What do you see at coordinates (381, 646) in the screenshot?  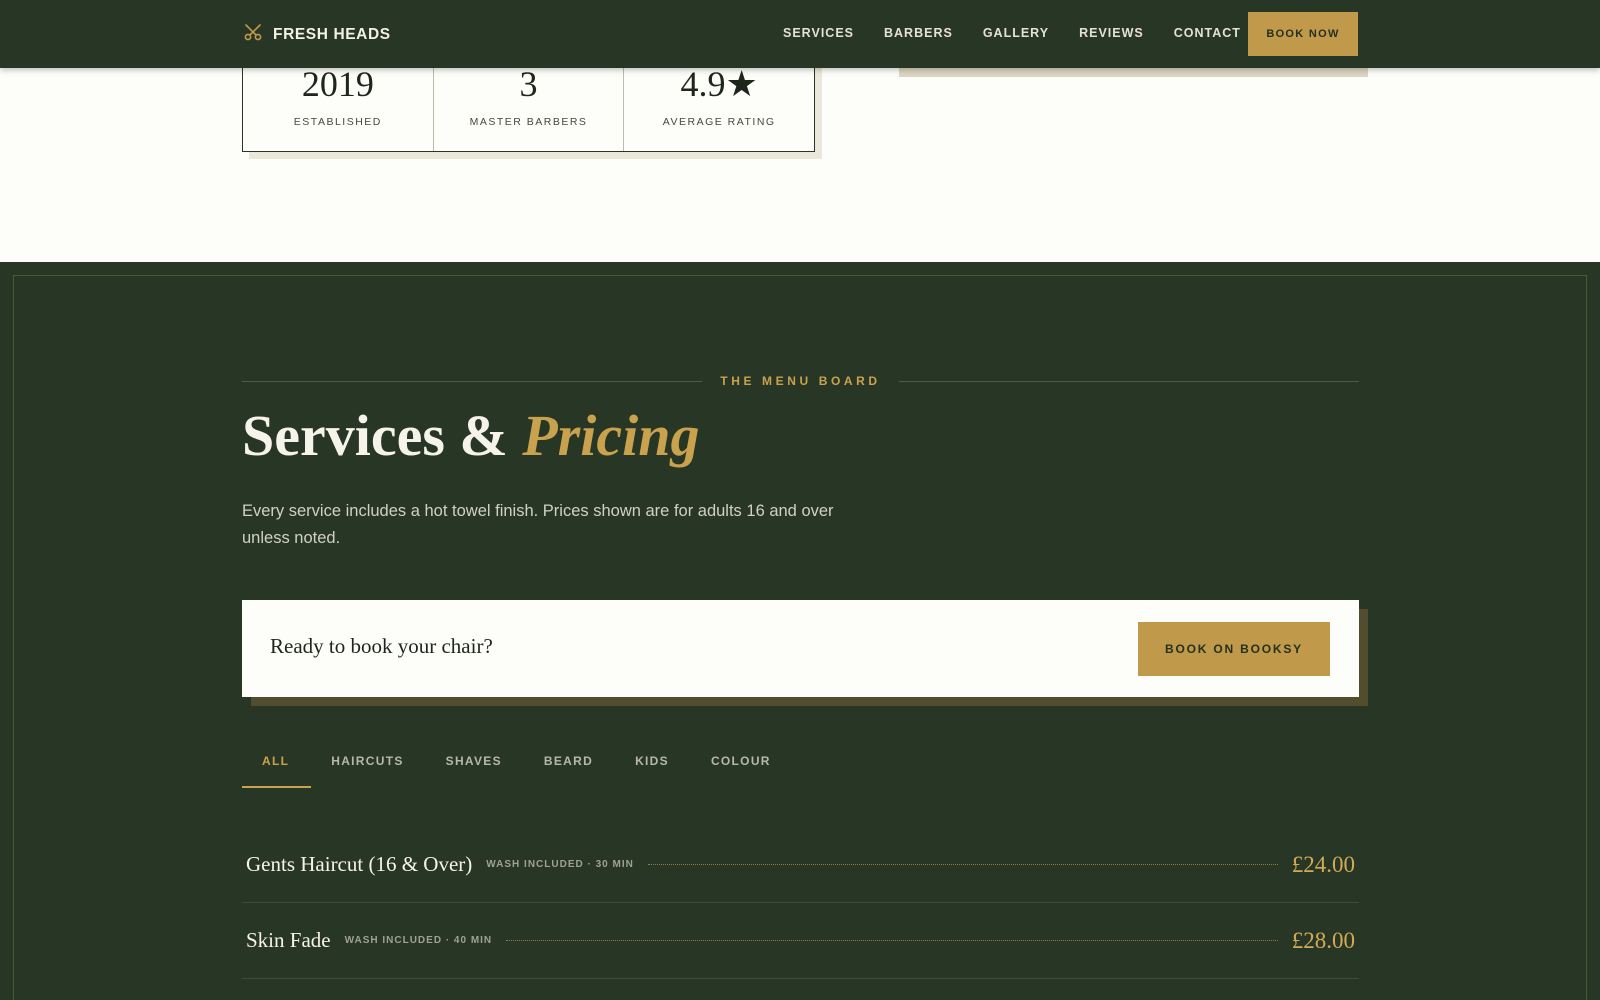 I see `cta-text: Ready to book your chair?` at bounding box center [381, 646].